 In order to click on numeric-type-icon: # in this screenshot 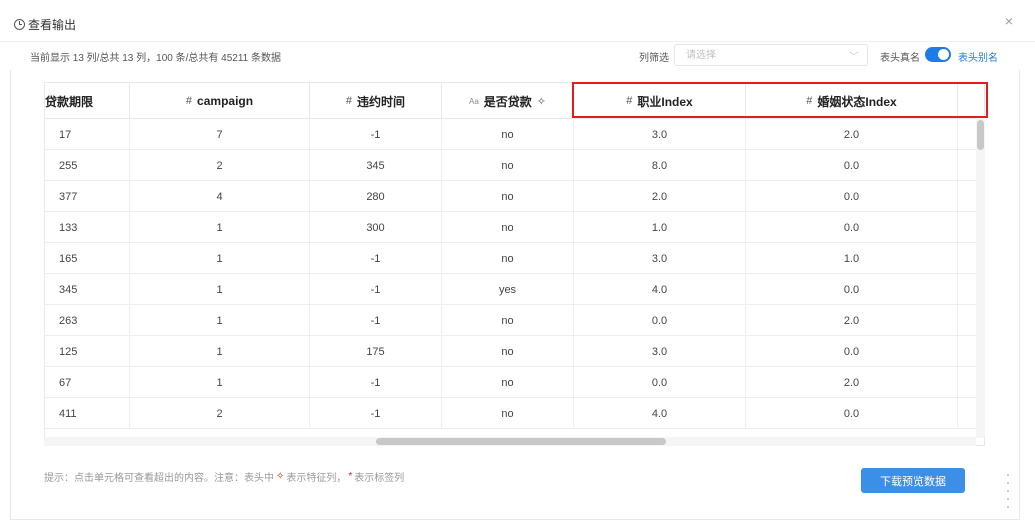, I will do `click(349, 101)`.